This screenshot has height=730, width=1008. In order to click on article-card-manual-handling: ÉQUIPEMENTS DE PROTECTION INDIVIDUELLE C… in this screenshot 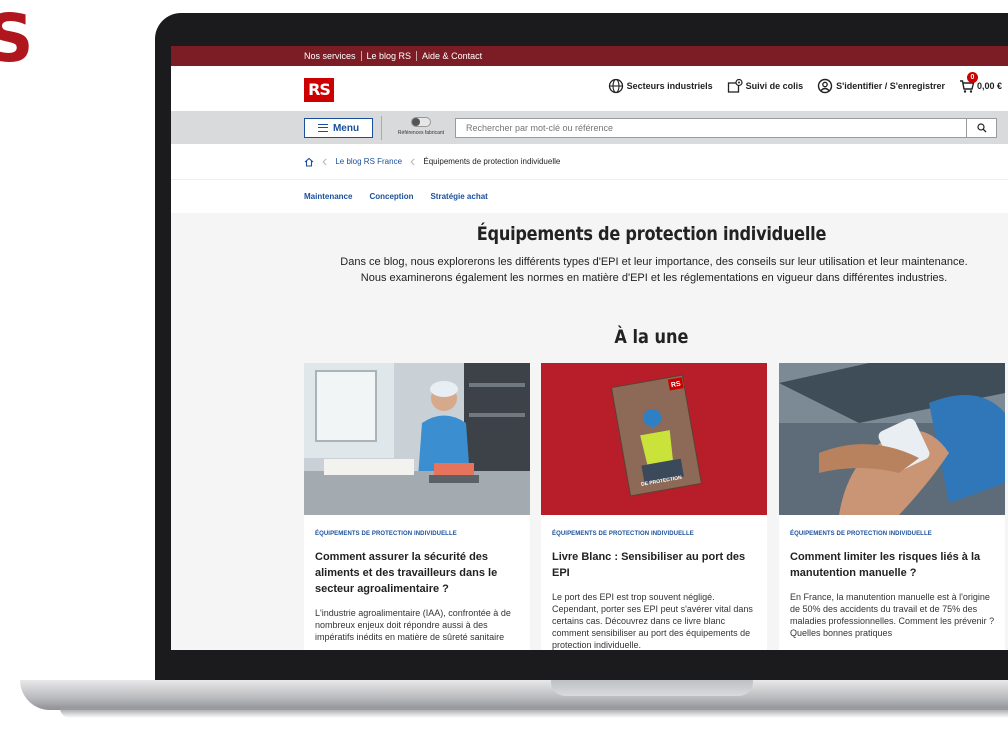, I will do `click(892, 506)`.